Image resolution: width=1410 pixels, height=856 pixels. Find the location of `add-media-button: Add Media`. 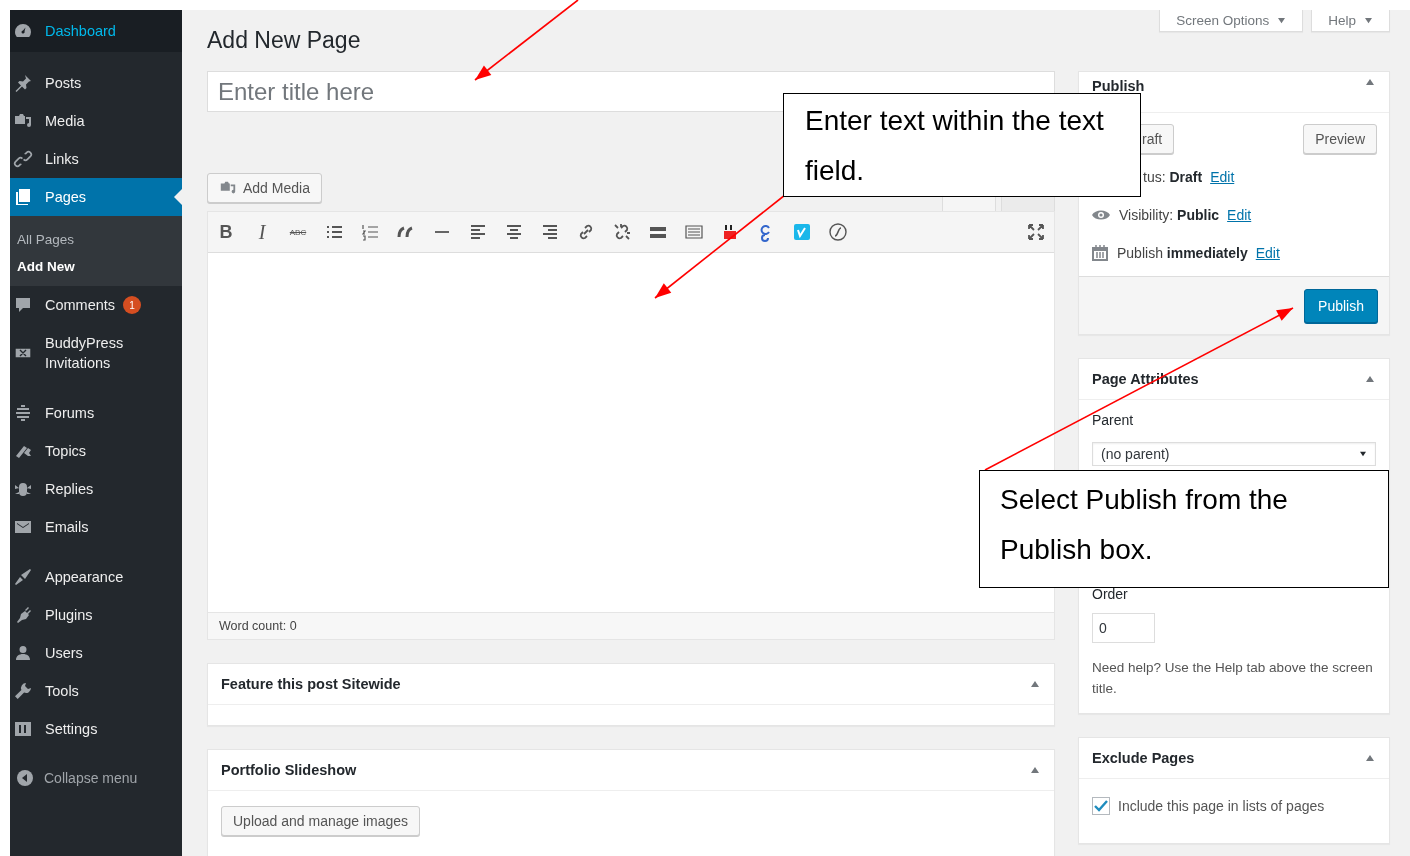

add-media-button: Add Media is located at coordinates (264, 188).